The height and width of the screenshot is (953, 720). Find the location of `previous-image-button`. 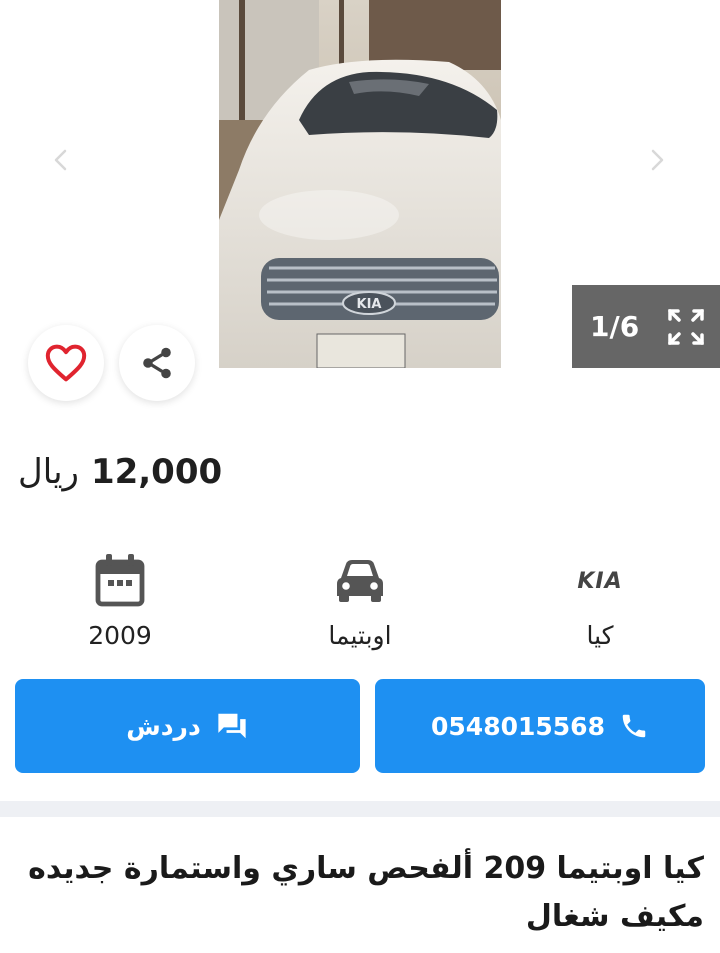

previous-image-button is located at coordinates (61, 160).